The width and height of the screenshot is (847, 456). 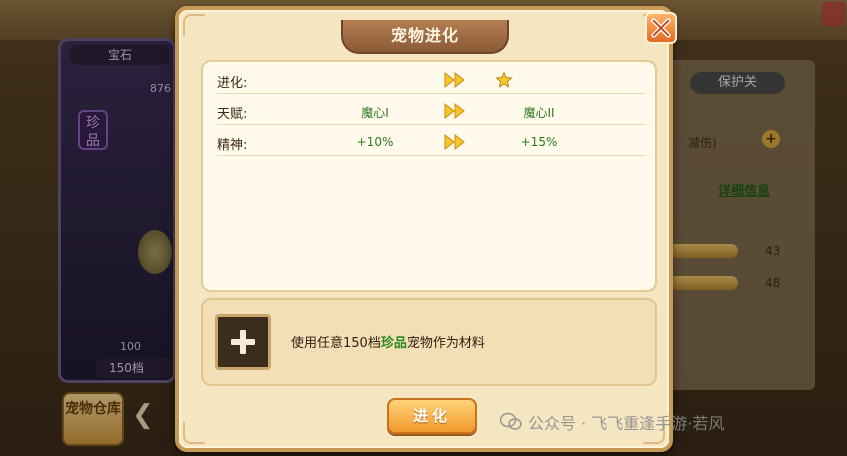 I want to click on wechat-icon, so click(x=511, y=421).